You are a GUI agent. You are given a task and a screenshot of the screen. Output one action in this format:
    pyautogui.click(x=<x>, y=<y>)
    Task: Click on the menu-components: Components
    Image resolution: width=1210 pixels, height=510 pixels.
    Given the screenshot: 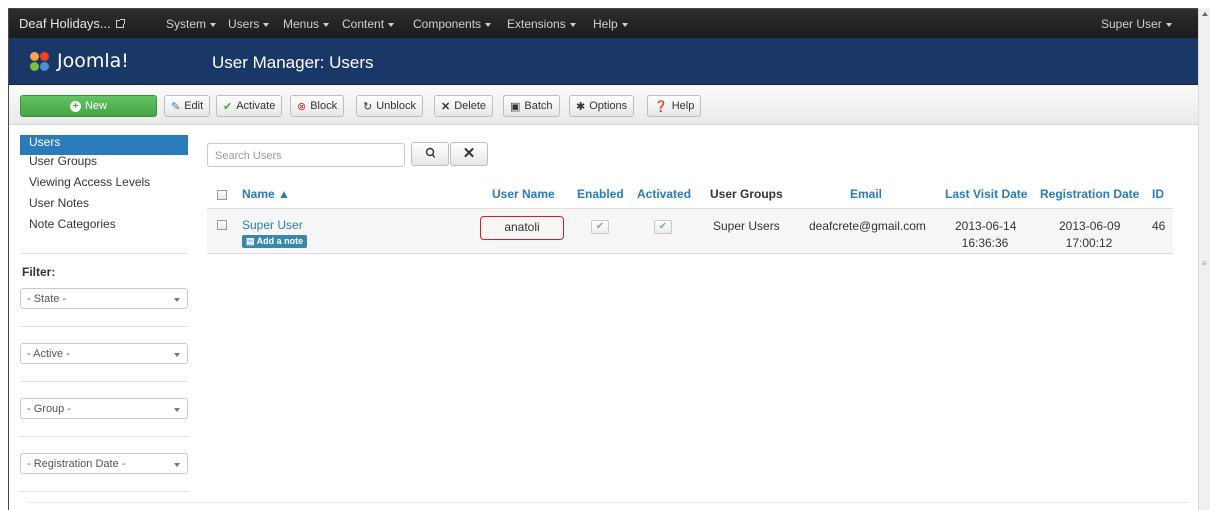 What is the action you would take?
    pyautogui.click(x=452, y=24)
    